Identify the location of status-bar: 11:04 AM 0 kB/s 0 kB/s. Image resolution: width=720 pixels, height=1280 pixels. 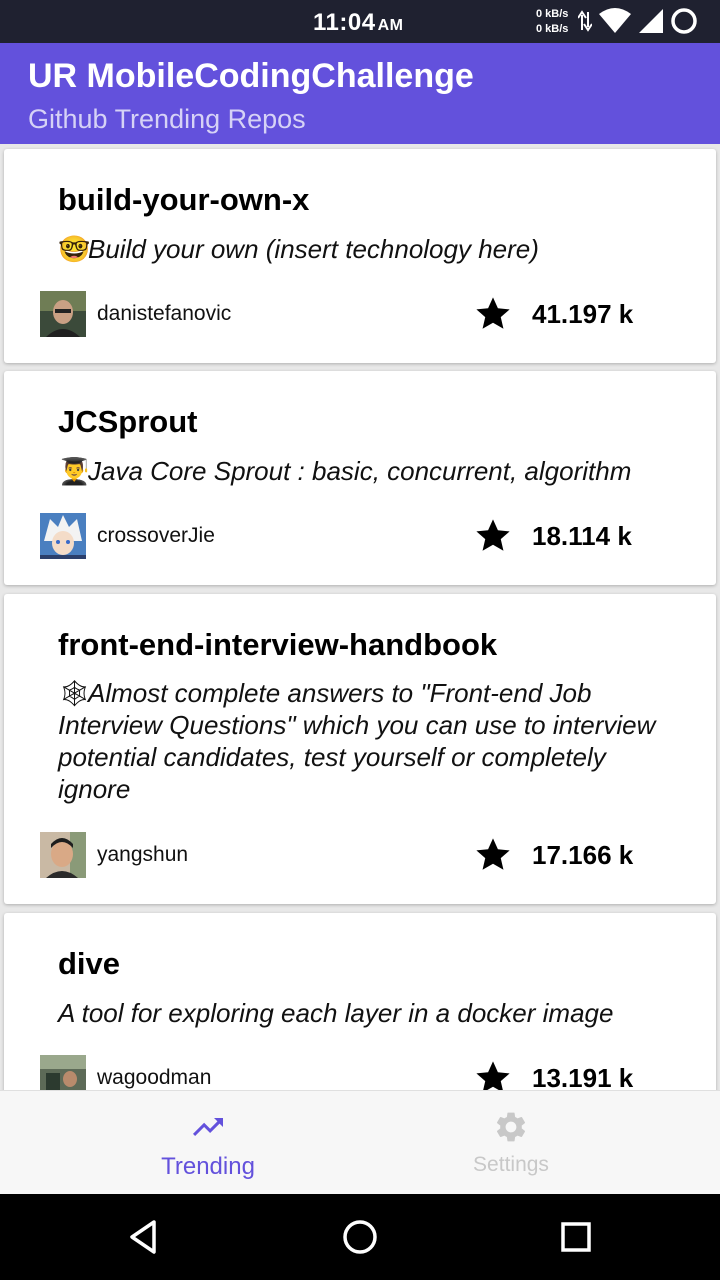
(360, 21).